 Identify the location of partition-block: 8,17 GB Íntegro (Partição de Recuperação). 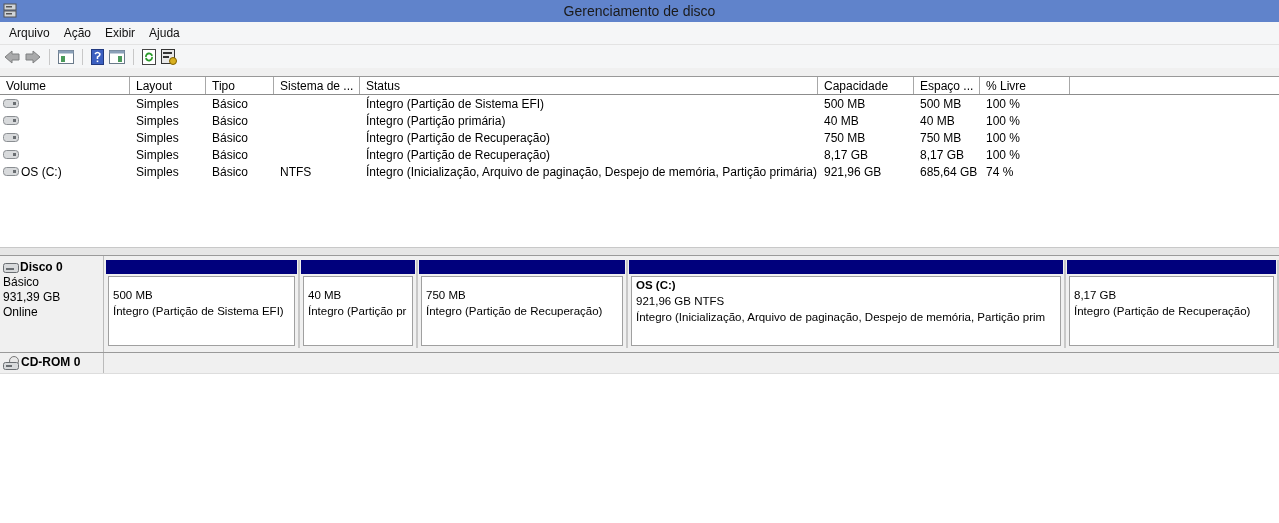
(1171, 311).